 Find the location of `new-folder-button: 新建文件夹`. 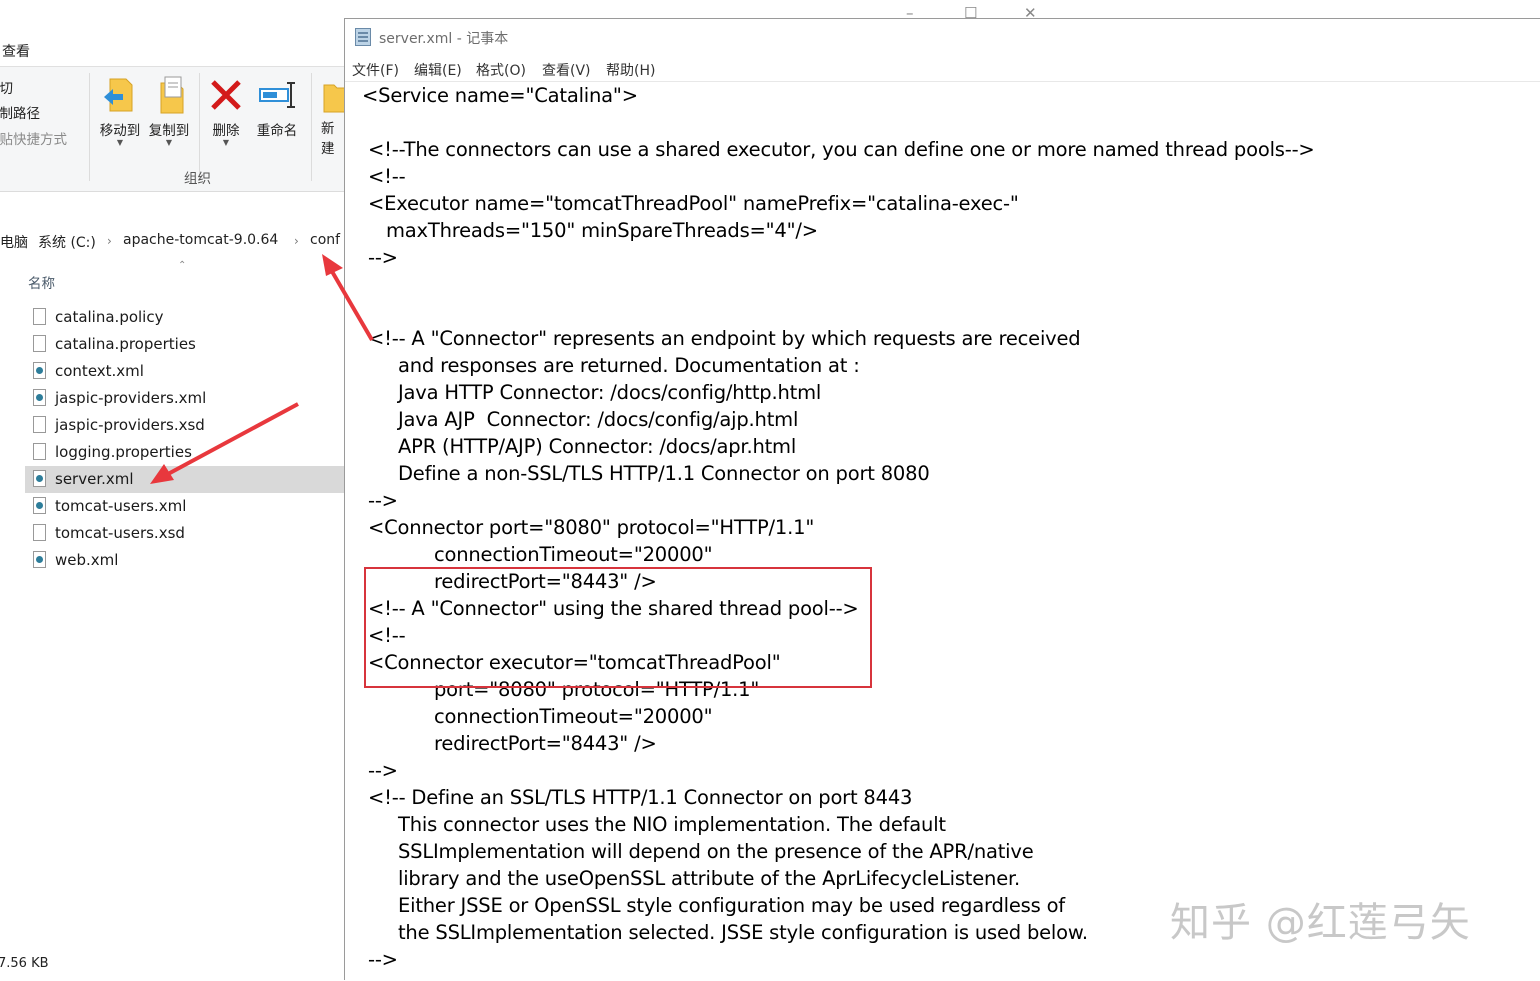

new-folder-button: 新建文件夹 is located at coordinates (328, 115).